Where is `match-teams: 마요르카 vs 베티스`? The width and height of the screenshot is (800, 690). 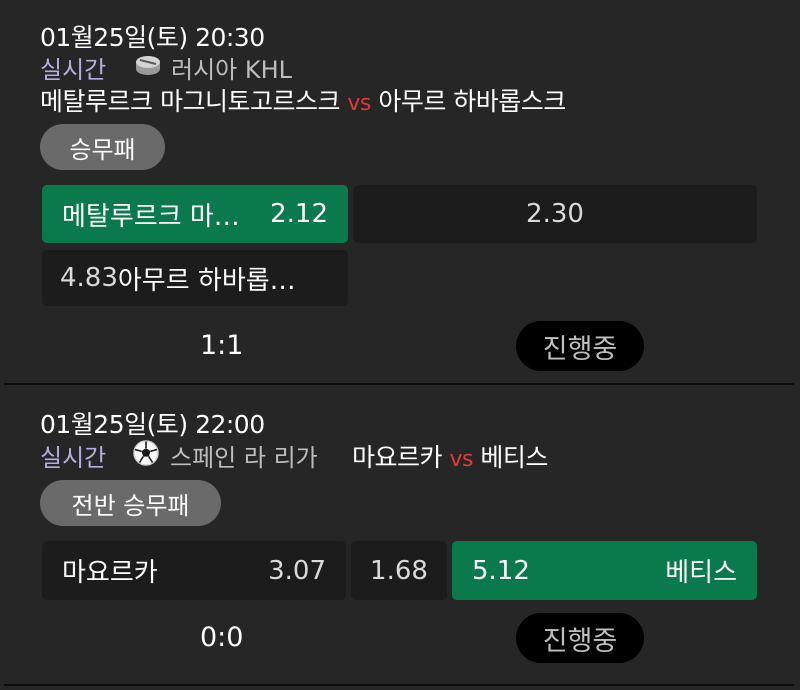
match-teams: 마요르카 vs 베티스 is located at coordinates (450, 456).